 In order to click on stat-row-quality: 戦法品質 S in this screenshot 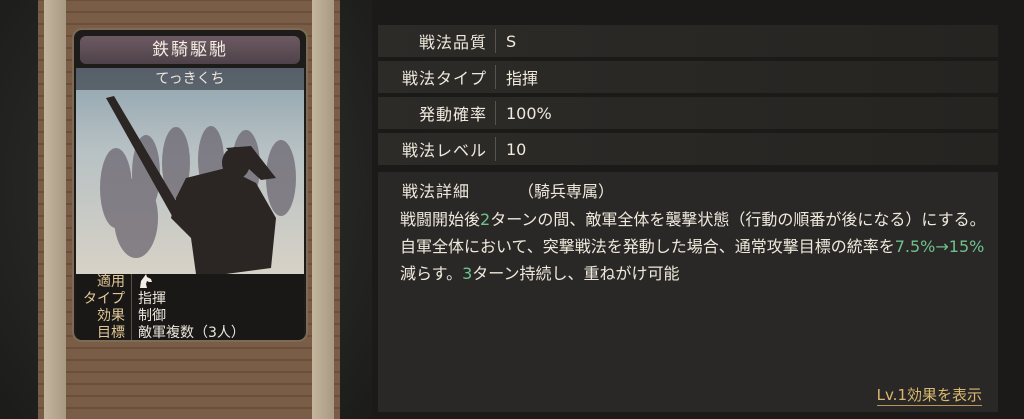, I will do `click(688, 41)`.